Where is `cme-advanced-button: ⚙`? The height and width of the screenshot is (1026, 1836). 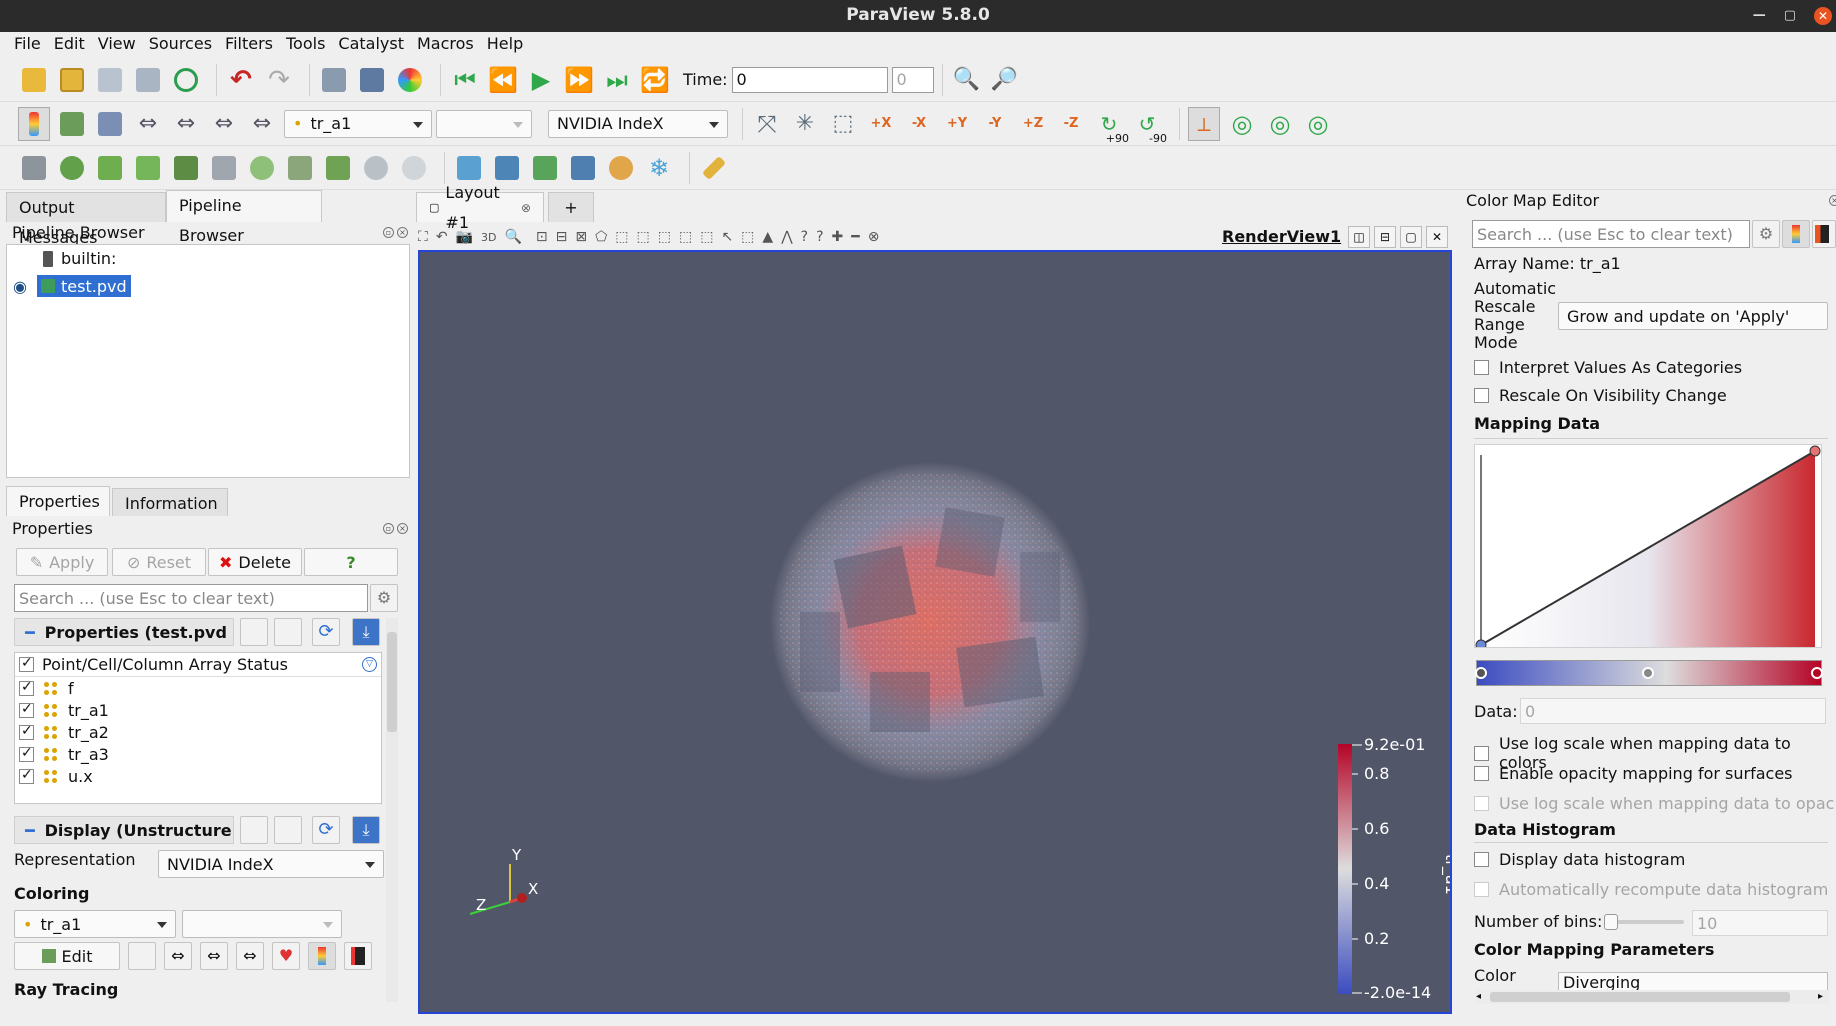
cme-advanced-button: ⚙ is located at coordinates (1766, 234).